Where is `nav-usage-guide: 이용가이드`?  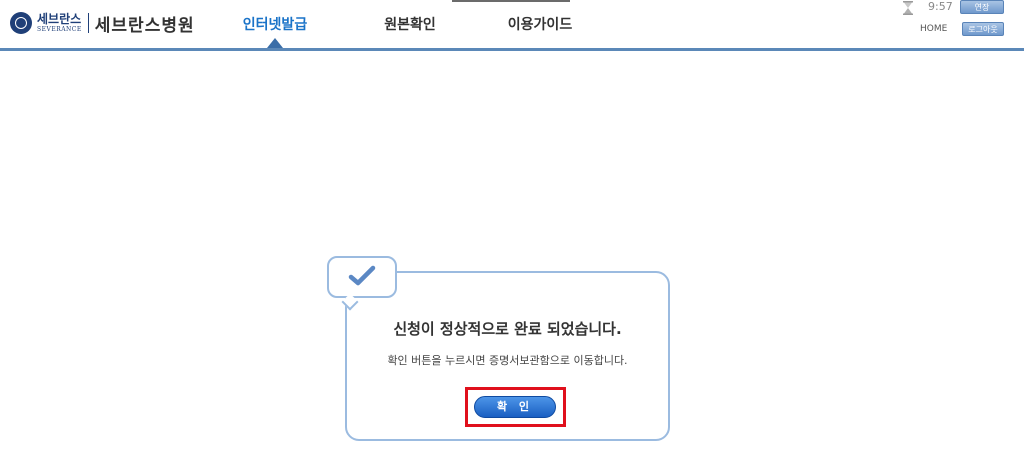 nav-usage-guide: 이용가이드 is located at coordinates (540, 24).